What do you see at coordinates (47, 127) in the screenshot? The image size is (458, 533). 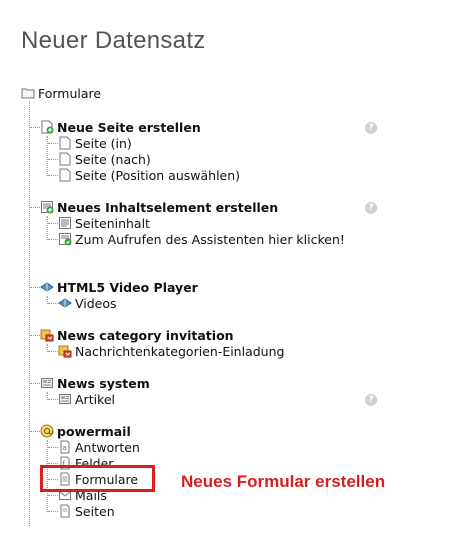 I see `page-add-icon` at bounding box center [47, 127].